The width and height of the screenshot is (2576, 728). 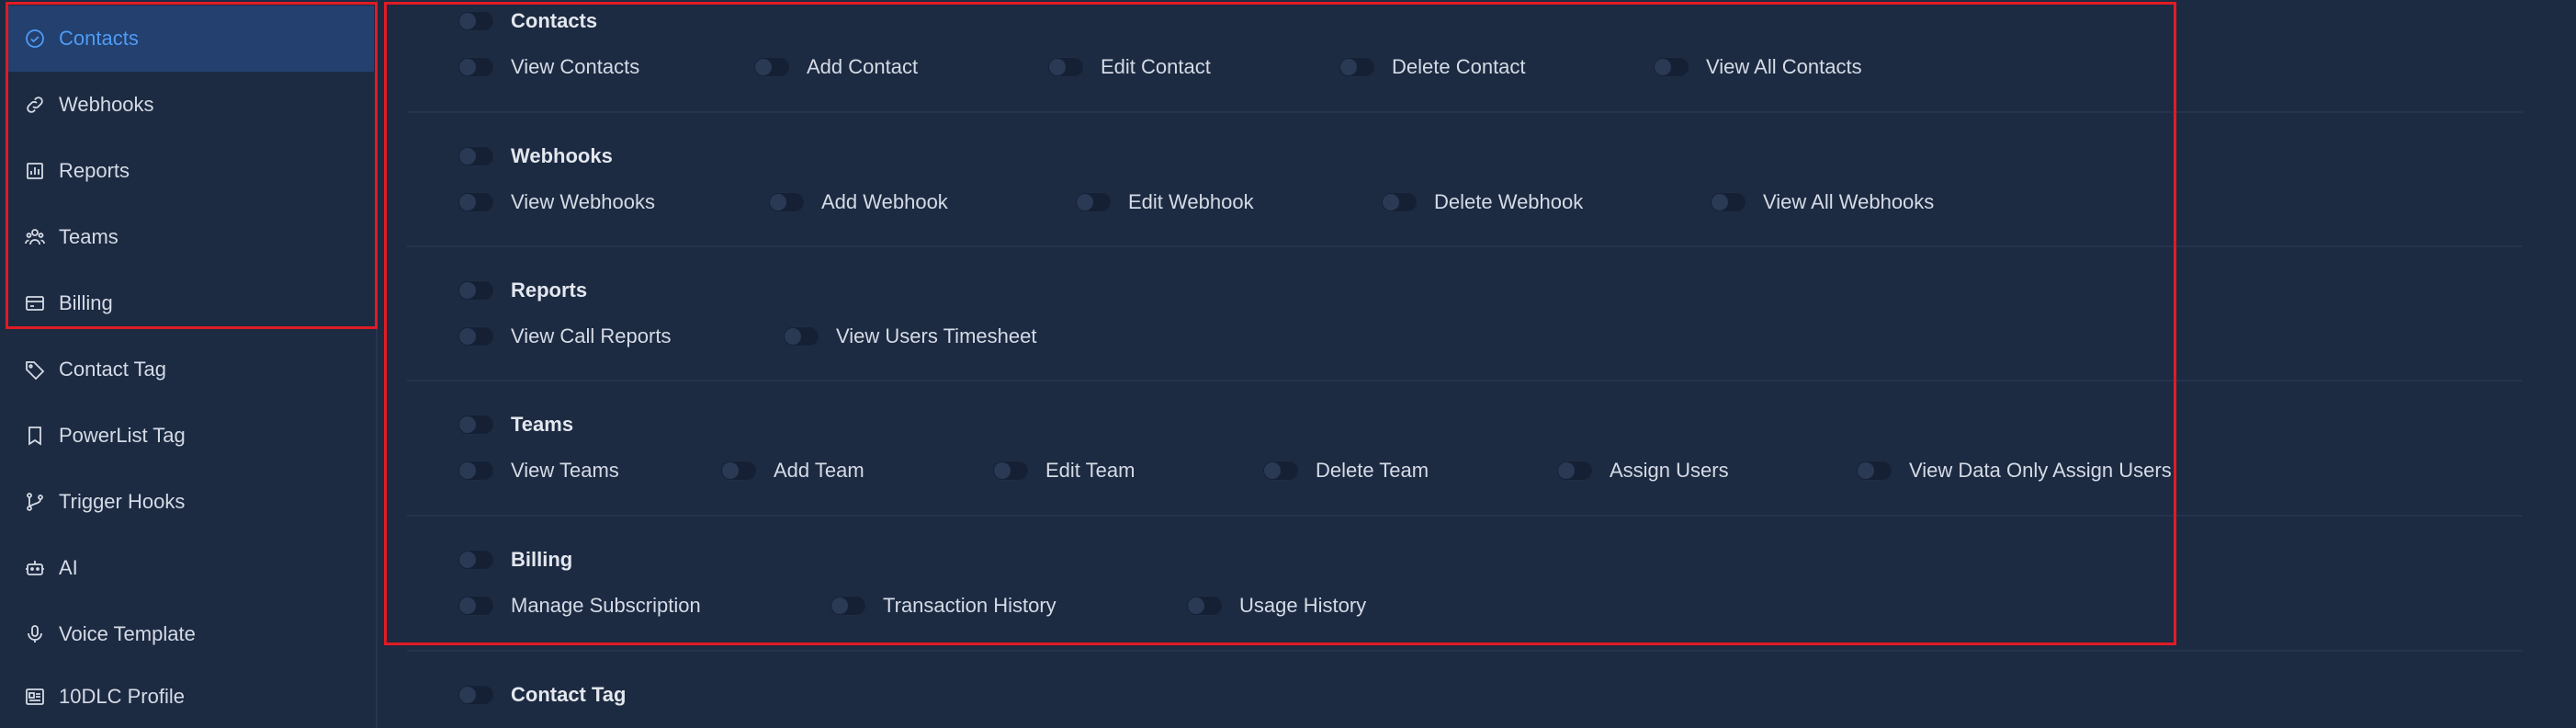 I want to click on tag-icon, so click(x=35, y=369).